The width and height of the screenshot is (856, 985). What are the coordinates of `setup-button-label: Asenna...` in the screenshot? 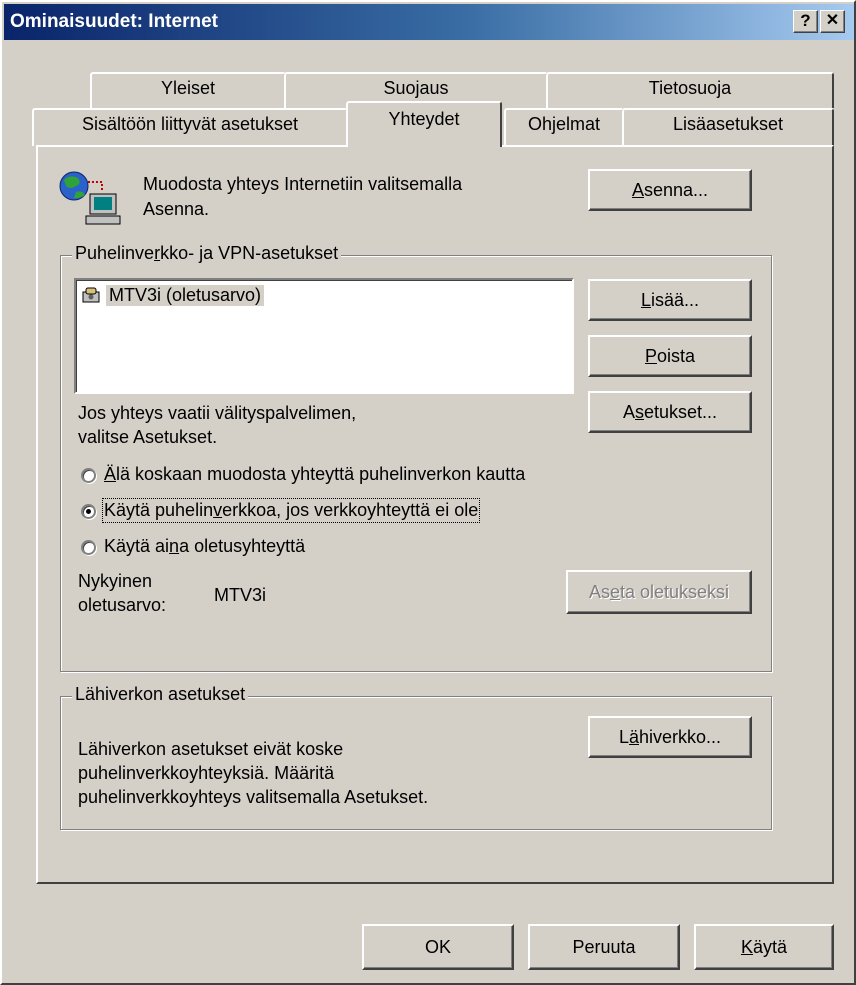 It's located at (670, 189).